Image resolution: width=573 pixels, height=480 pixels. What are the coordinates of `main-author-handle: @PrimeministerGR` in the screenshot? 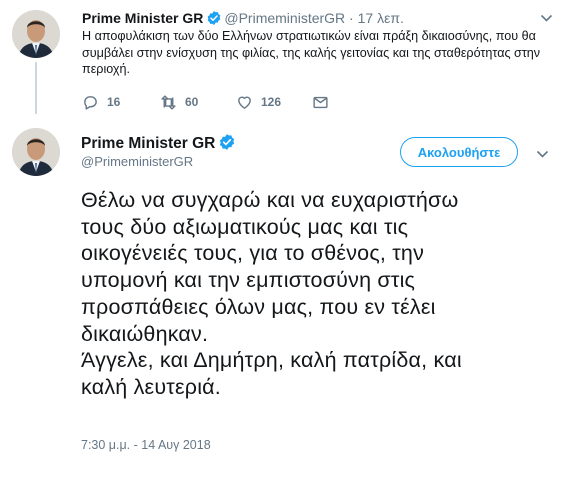 It's located at (137, 162).